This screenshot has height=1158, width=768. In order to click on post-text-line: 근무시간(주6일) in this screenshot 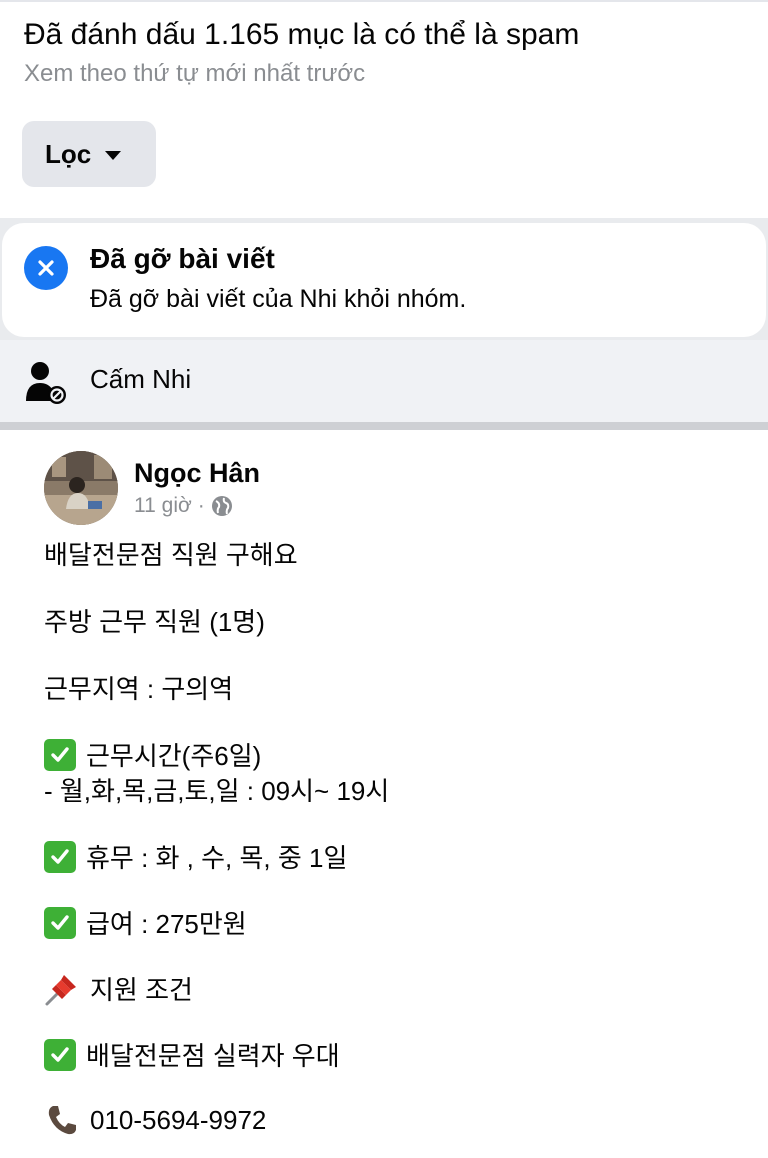, I will do `click(152, 754)`.